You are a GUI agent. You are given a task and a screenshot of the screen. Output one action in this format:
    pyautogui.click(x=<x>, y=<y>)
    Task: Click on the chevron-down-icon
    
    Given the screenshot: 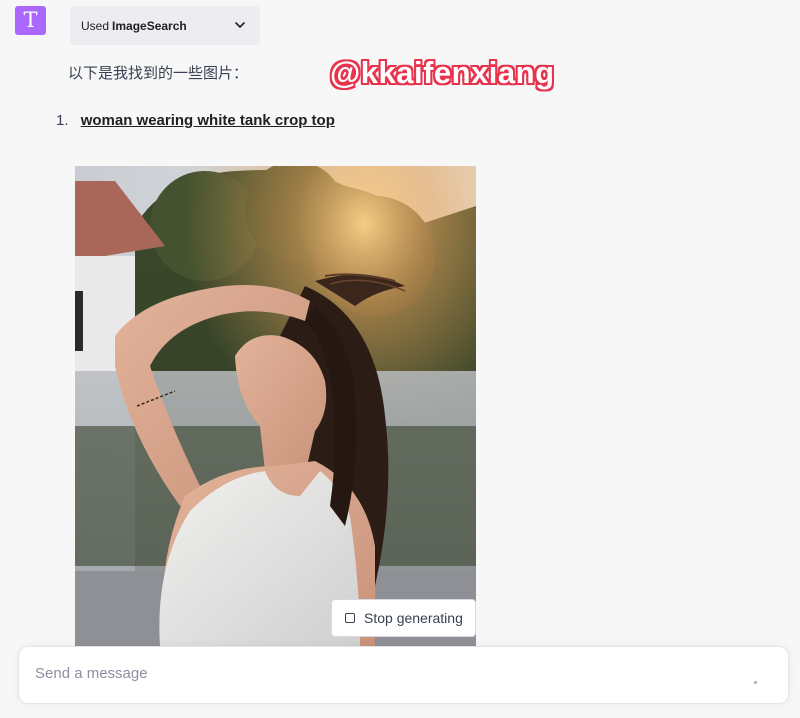 What is the action you would take?
    pyautogui.click(x=240, y=25)
    